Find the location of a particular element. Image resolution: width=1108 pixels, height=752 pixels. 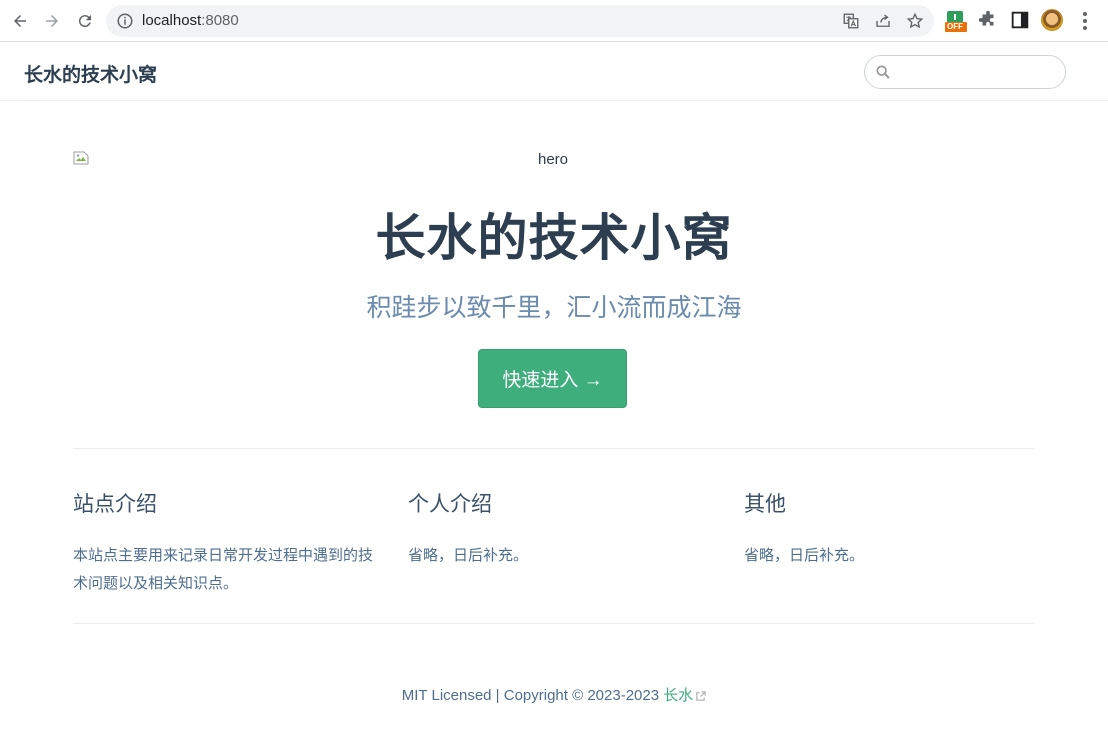

get-started-button: 快速进入 → is located at coordinates (552, 378).